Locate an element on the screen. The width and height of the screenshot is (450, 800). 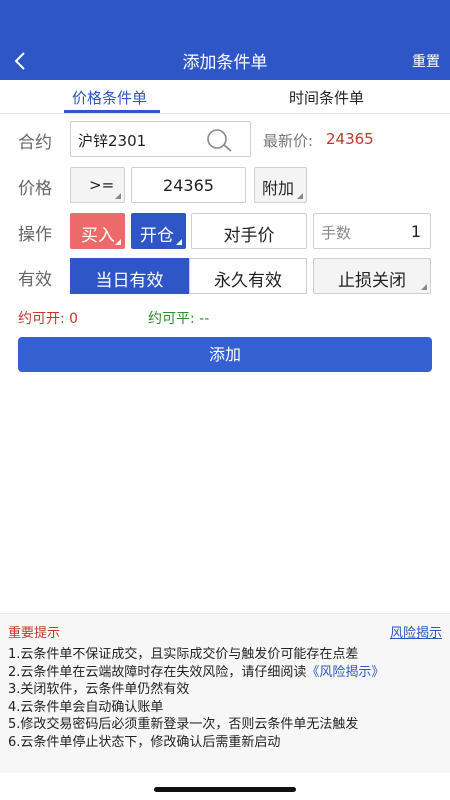
quantity-label: 手数 is located at coordinates (336, 233).